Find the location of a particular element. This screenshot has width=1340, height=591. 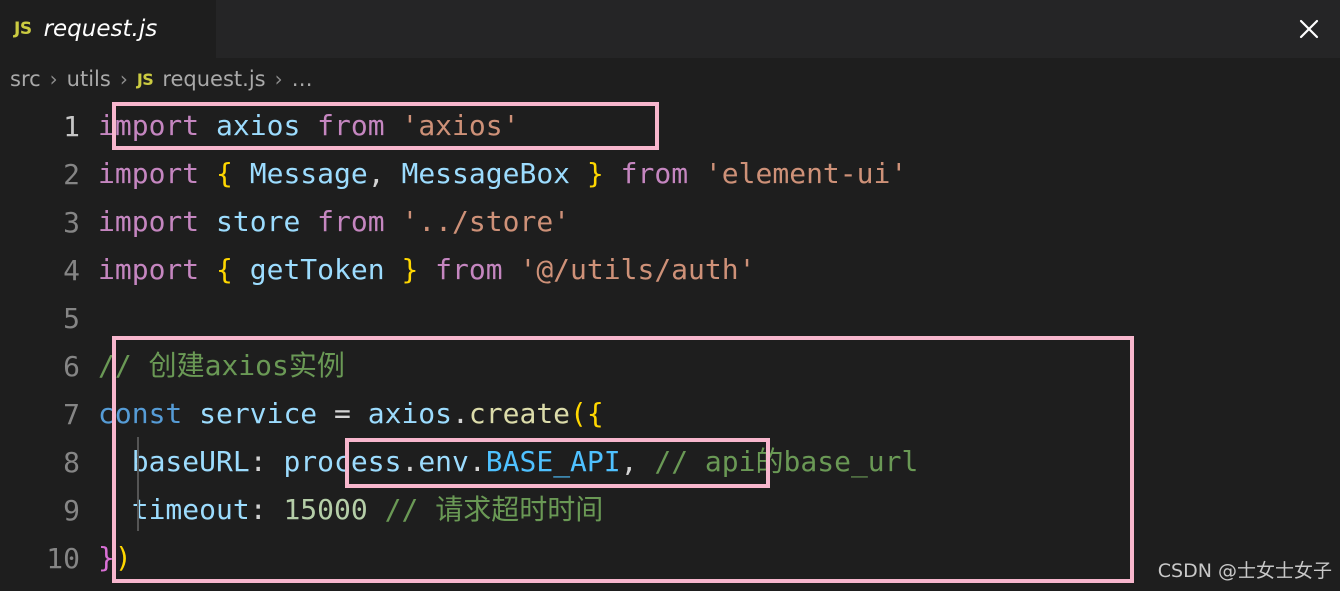

code-line: 5 is located at coordinates (670, 318).